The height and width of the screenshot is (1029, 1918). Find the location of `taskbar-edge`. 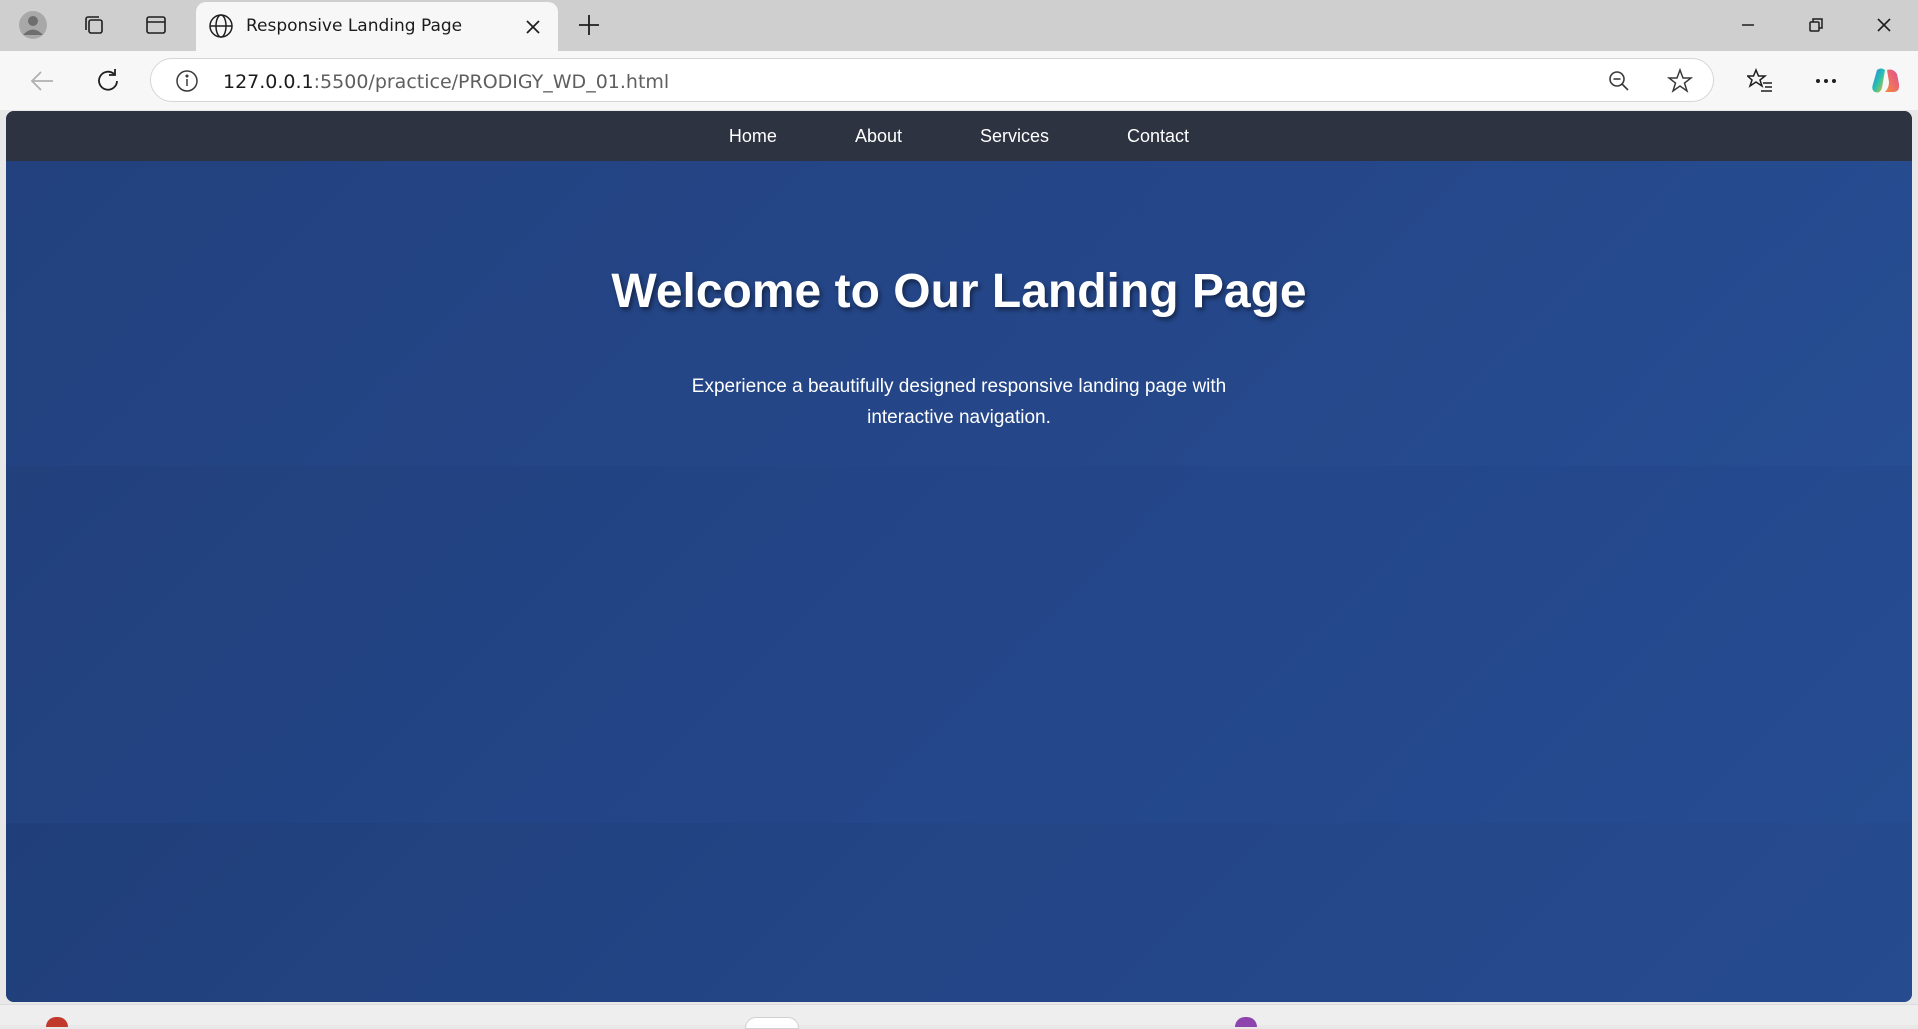

taskbar-edge is located at coordinates (959, 1016).